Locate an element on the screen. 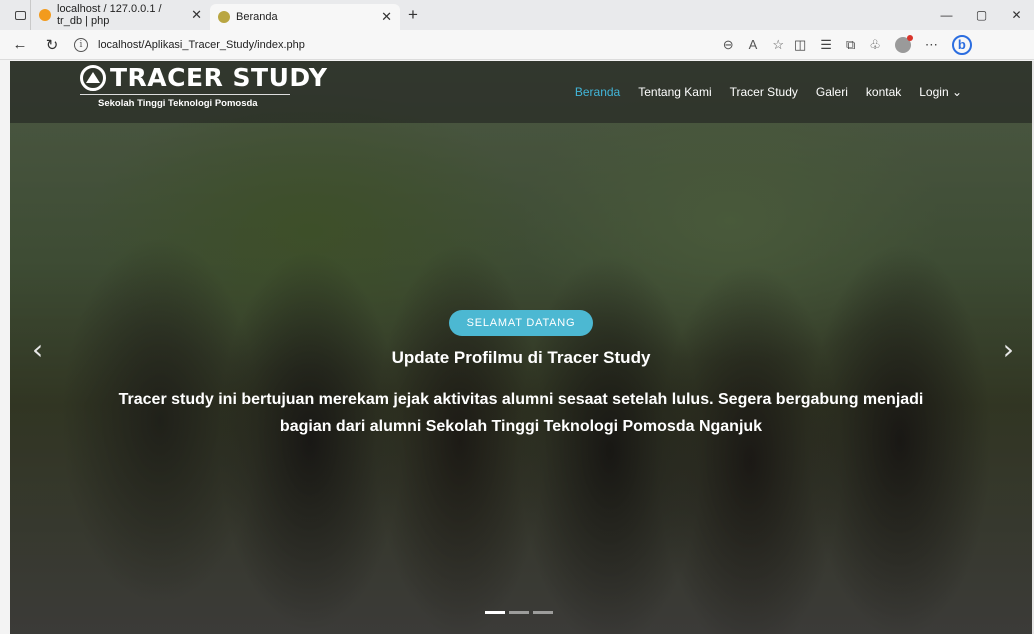  carousel-indicators is located at coordinates (519, 612).